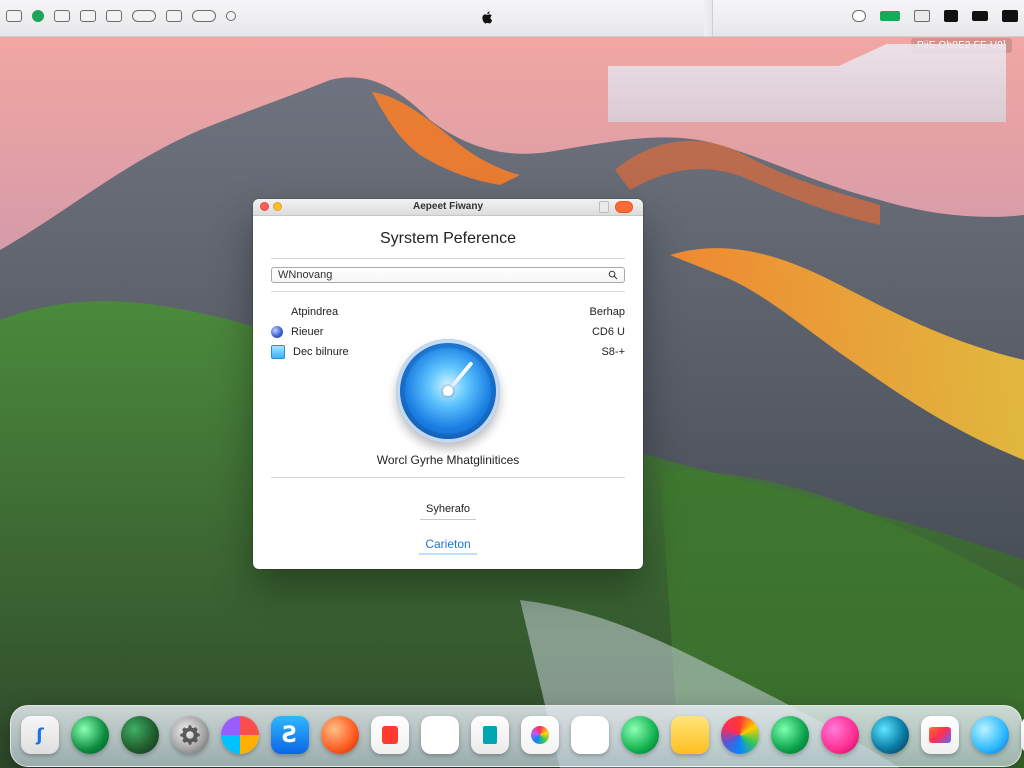 This screenshot has width=1024, height=768. I want to click on row-value: Berhap, so click(607, 312).